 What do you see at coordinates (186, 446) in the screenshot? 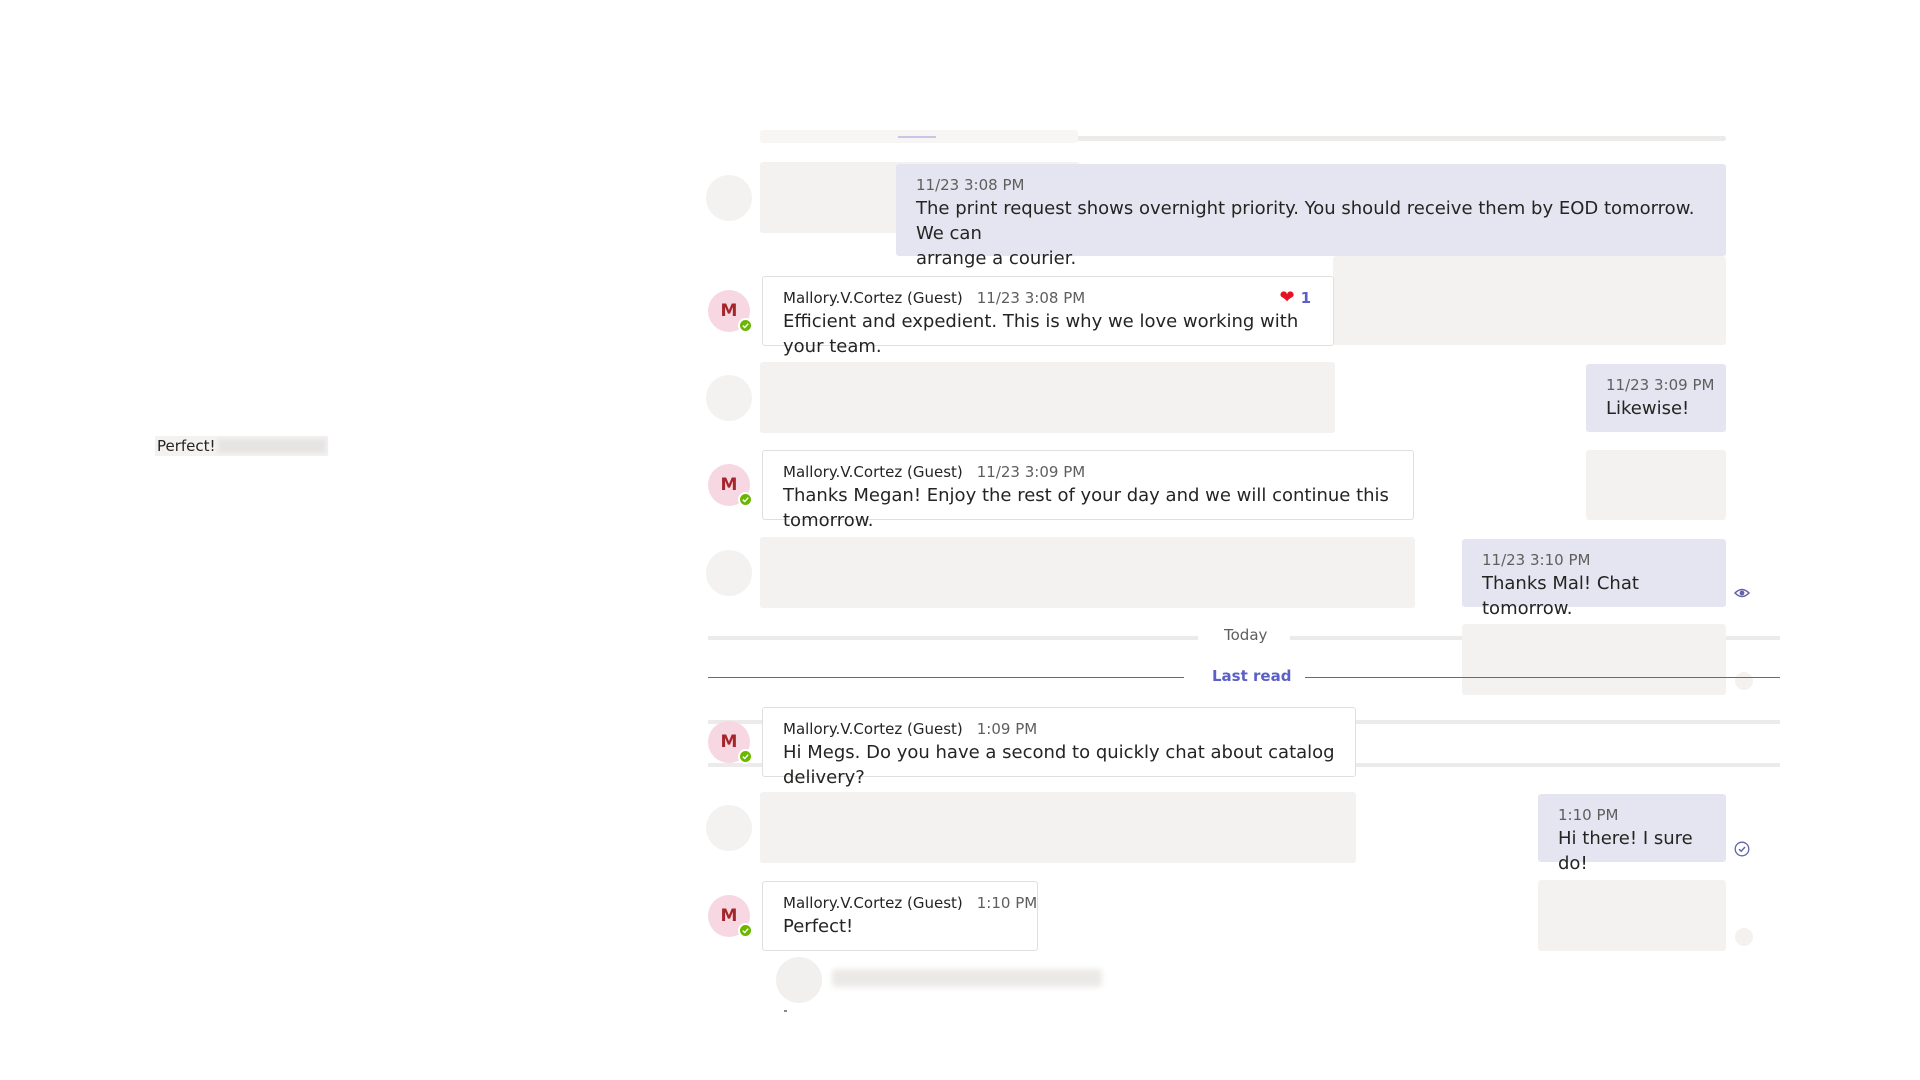
I see `chat-preview-text: Perfect!` at bounding box center [186, 446].